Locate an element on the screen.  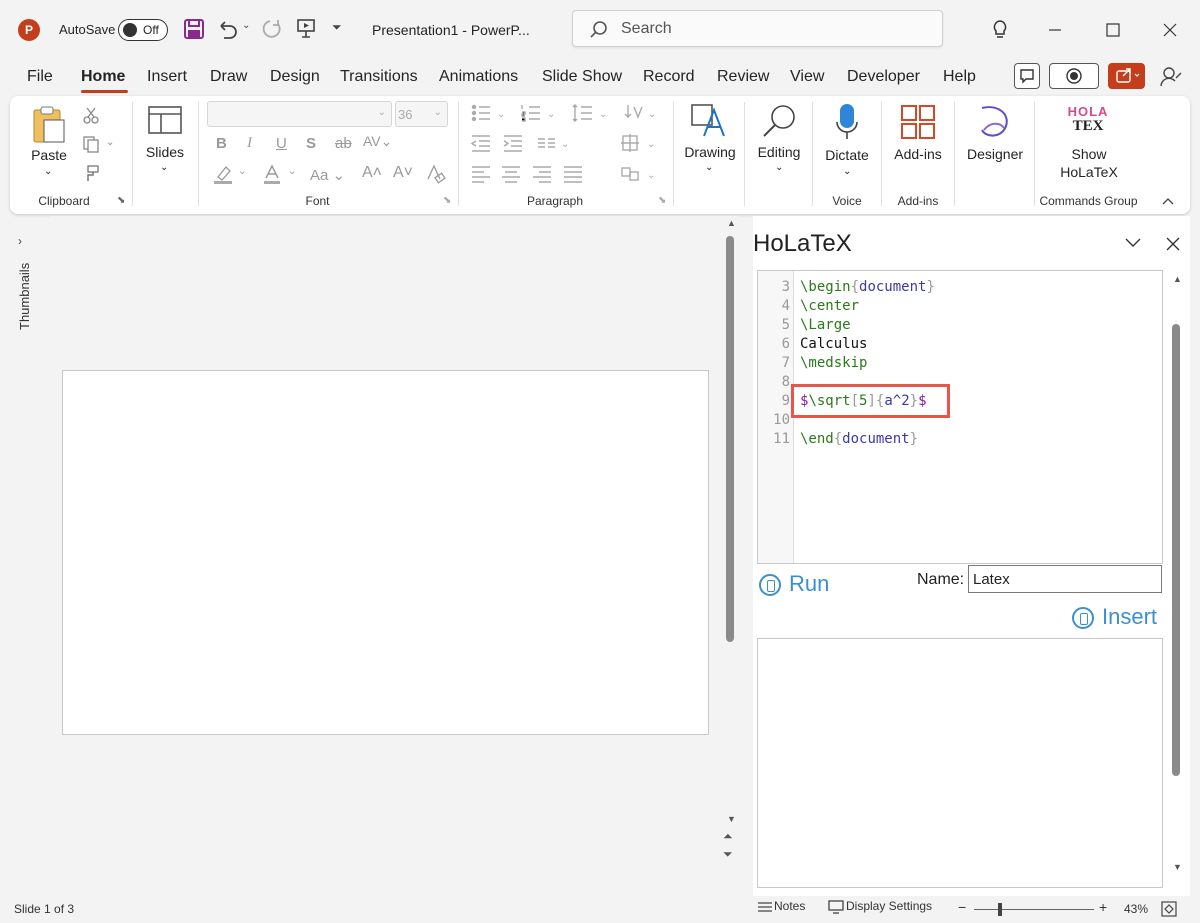
redo-icon is located at coordinates (272, 30).